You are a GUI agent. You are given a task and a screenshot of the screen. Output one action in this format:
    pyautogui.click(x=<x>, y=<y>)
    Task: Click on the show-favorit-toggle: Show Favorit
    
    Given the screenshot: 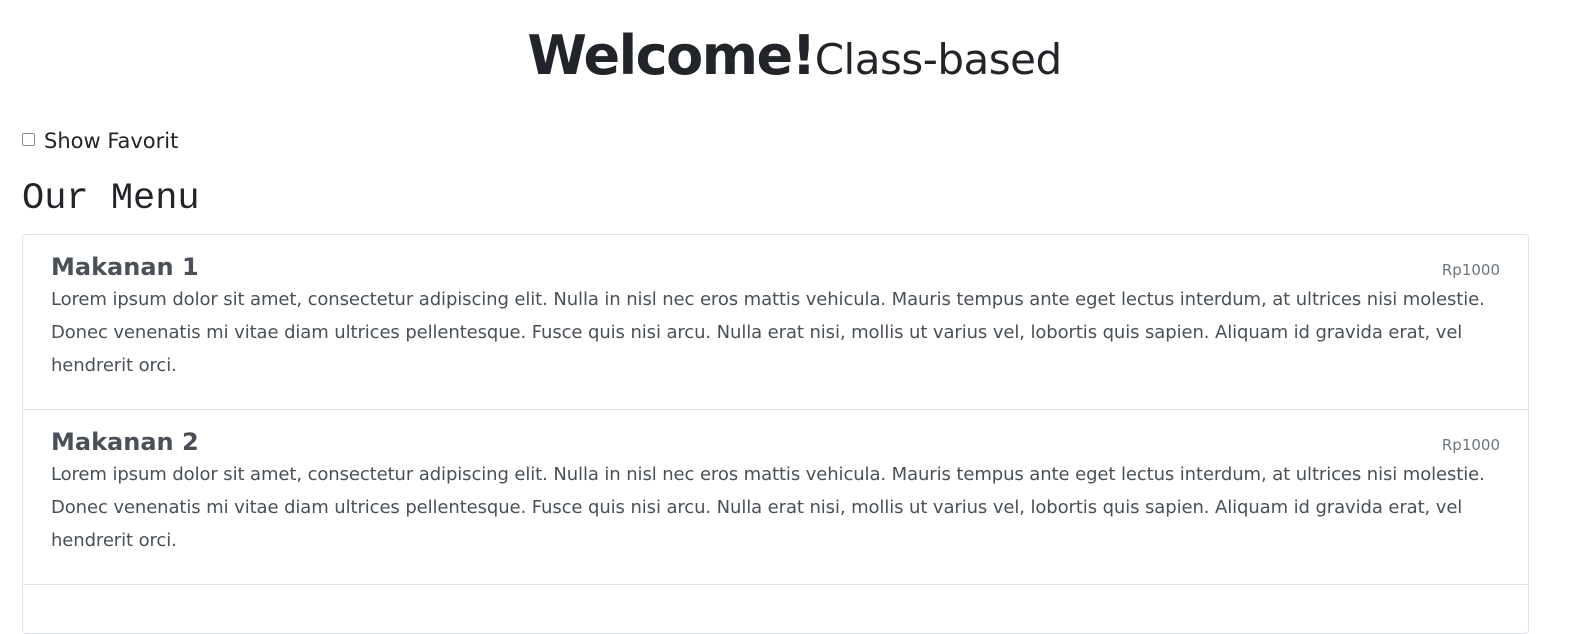 What is the action you would take?
    pyautogui.click(x=100, y=141)
    